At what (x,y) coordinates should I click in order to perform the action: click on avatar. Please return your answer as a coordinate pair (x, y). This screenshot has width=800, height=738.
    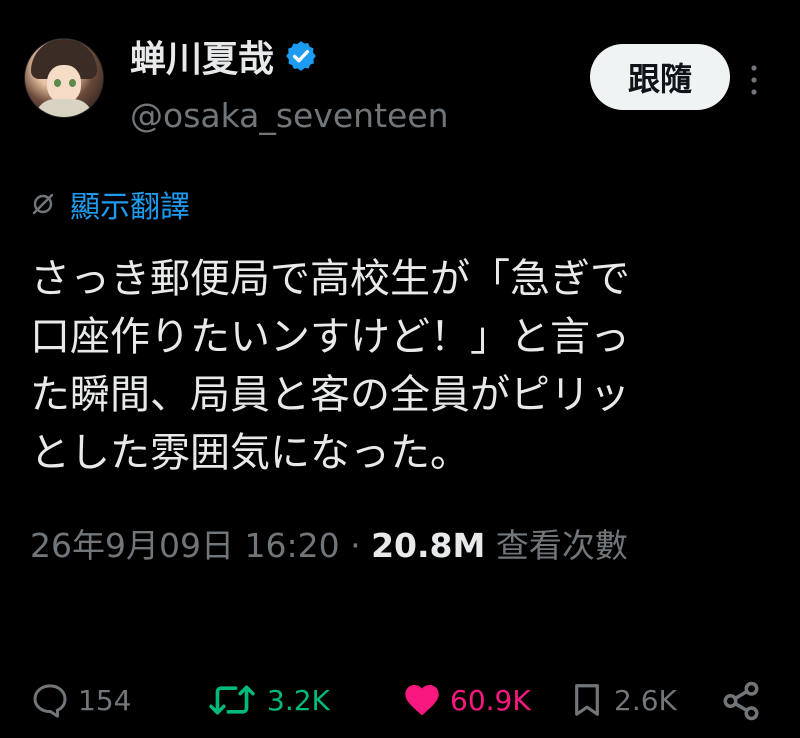
    Looking at the image, I should click on (64, 78).